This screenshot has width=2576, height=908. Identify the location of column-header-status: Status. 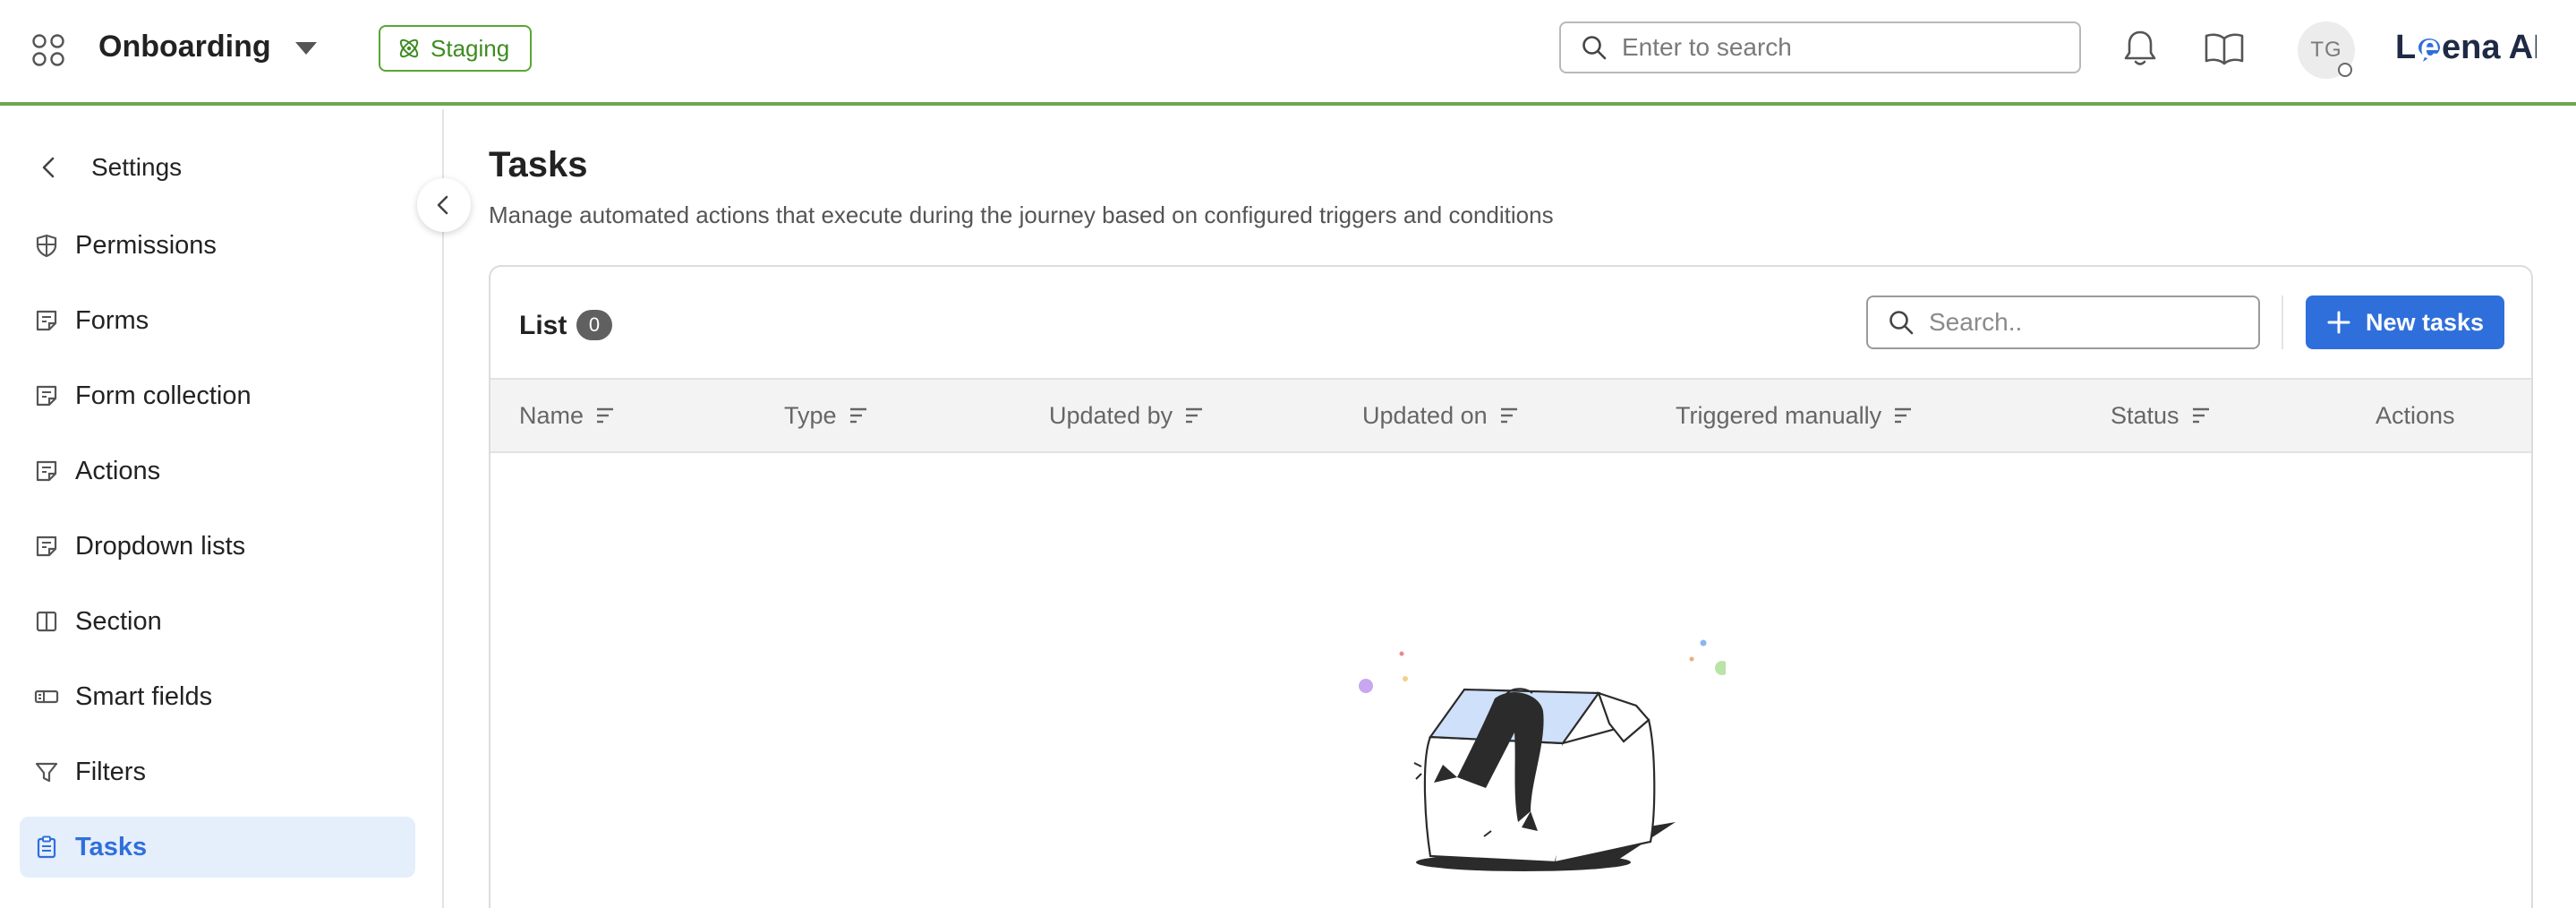
(2161, 415).